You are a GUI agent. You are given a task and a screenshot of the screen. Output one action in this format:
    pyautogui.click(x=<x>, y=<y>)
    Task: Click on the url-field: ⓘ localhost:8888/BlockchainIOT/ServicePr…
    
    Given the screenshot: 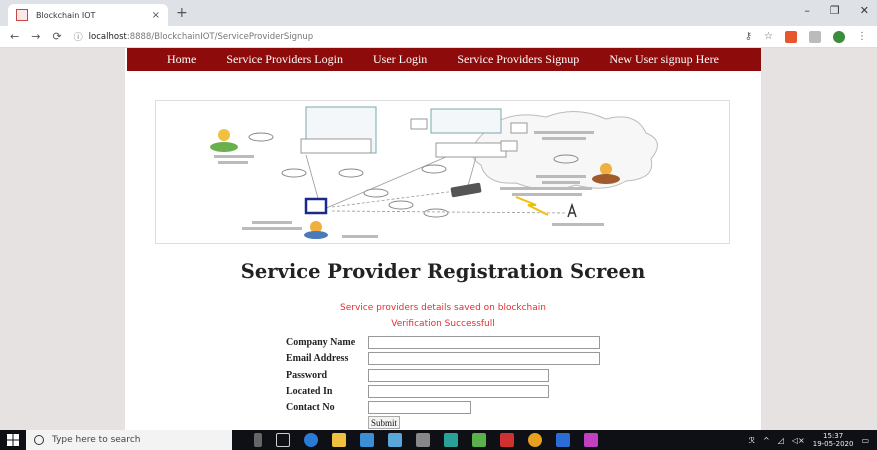 What is the action you would take?
    pyautogui.click(x=409, y=37)
    